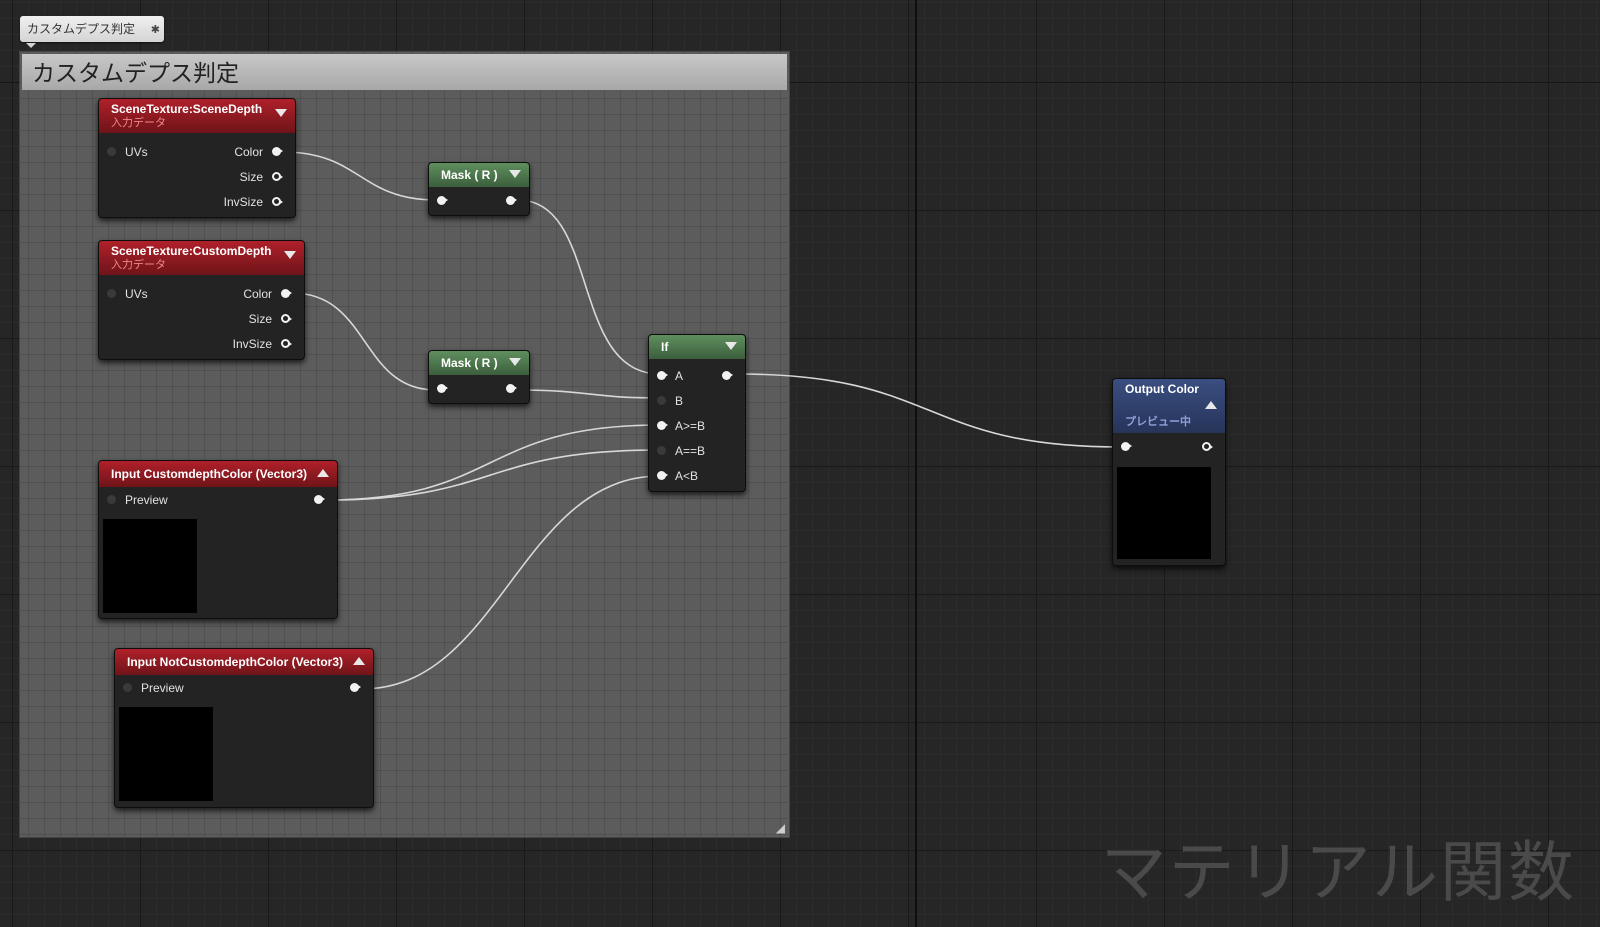  What do you see at coordinates (81, 29) in the screenshot?
I see `comment-bubble-label: カスタムデプス判定` at bounding box center [81, 29].